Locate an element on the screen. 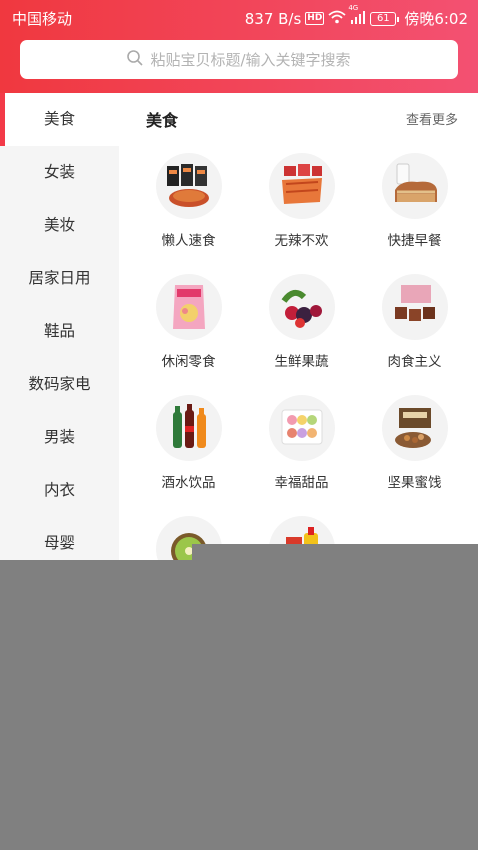  macarons-icon is located at coordinates (301, 428).